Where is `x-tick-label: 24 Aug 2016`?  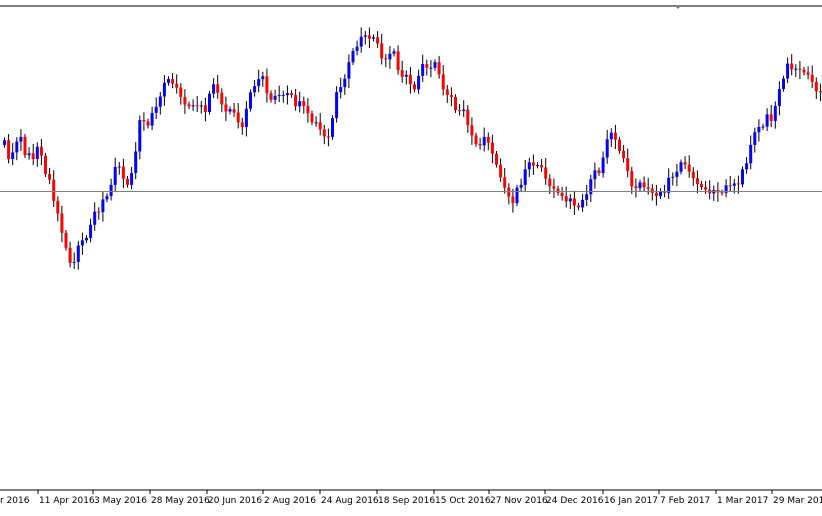
x-tick-label: 24 Aug 2016 is located at coordinates (350, 501).